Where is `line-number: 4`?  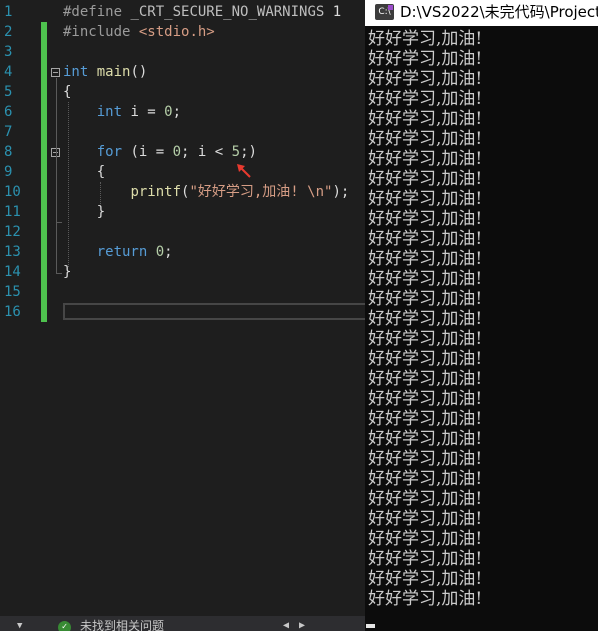 line-number: 4 is located at coordinates (8, 72).